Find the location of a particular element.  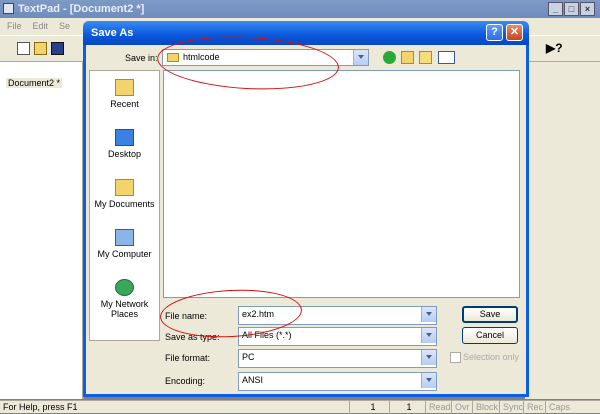

status-line: 1 is located at coordinates (371, 407).